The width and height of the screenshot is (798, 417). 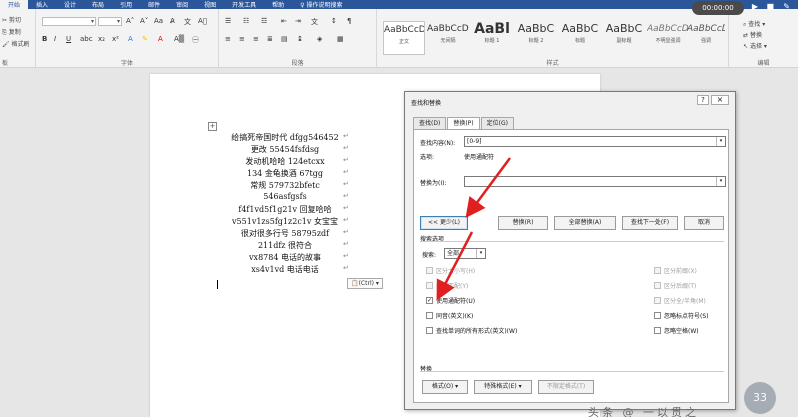 I want to click on grow-font-button: A˄, so click(x=130, y=21).